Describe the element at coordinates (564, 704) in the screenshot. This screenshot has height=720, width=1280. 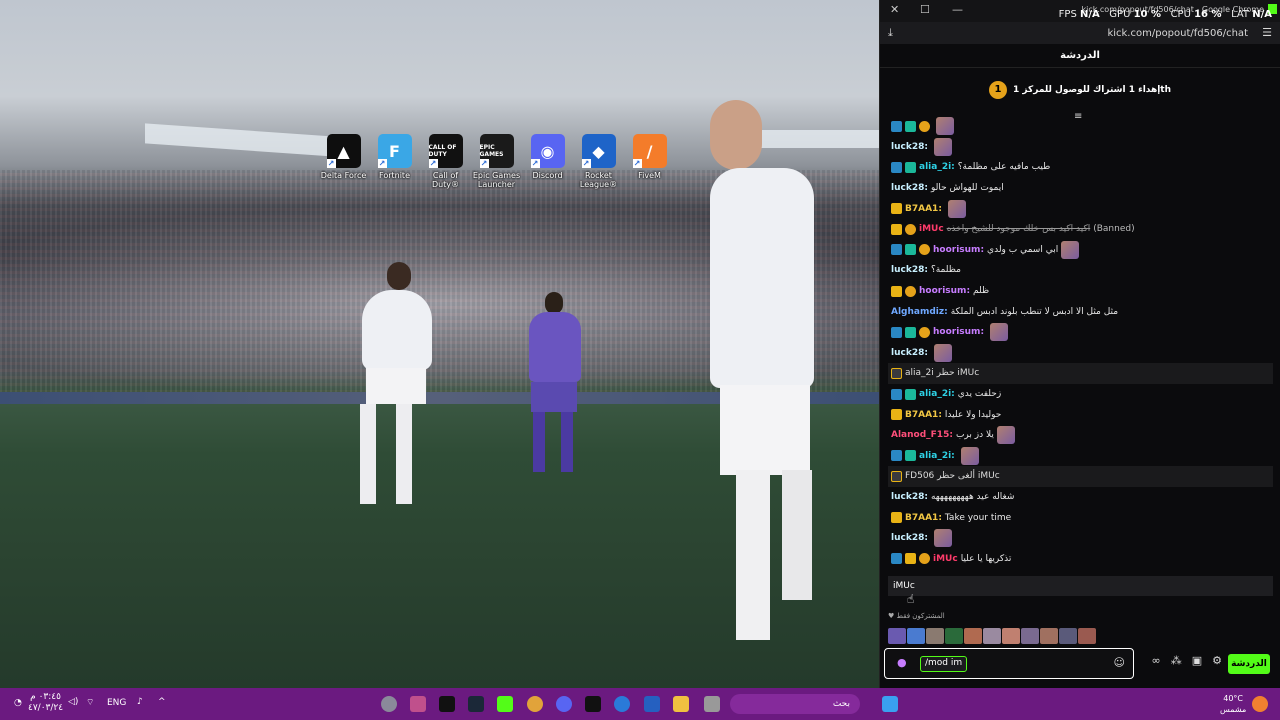
I see `discord-taskbar-icon` at that location.